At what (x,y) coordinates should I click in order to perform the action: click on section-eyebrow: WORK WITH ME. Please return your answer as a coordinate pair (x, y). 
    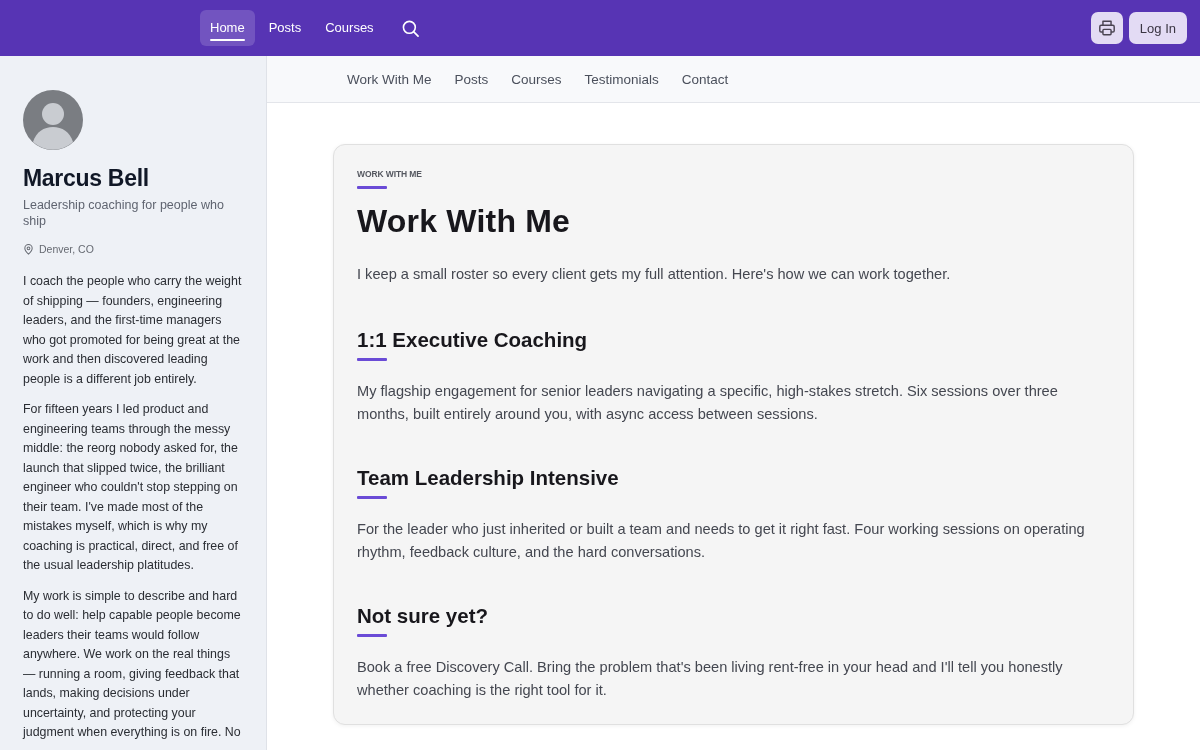
    Looking at the image, I should click on (390, 174).